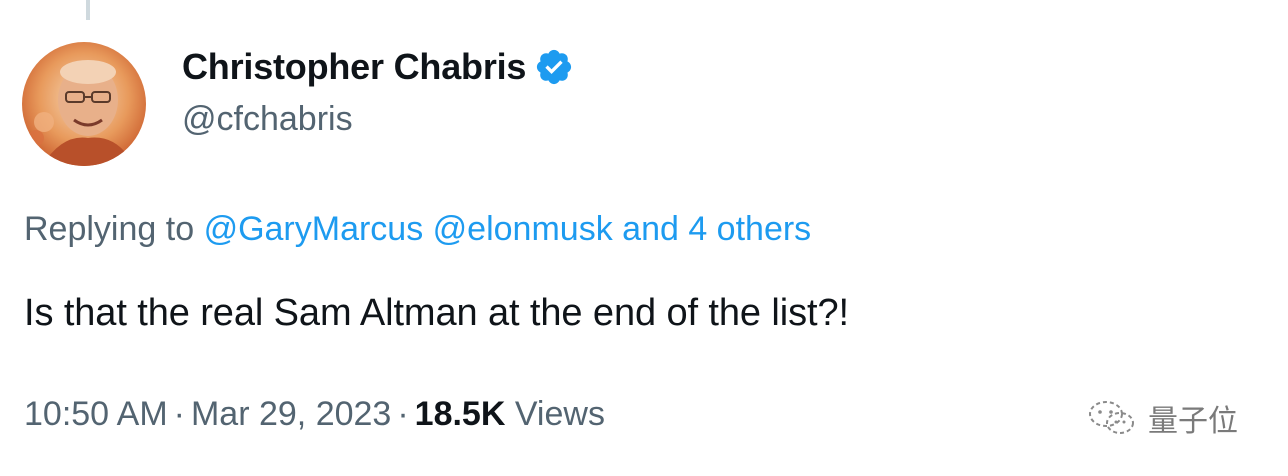 The image size is (1288, 476). I want to click on author-display-name: Christopher Chabris, so click(354, 67).